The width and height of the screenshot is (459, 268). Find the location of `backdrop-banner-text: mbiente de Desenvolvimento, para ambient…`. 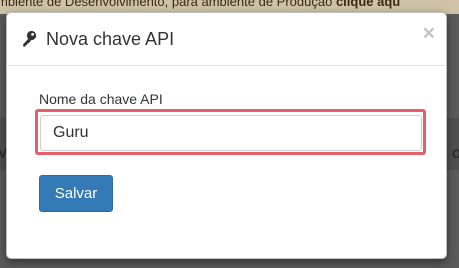

backdrop-banner-text: mbiente de Desenvolvimento, para ambient… is located at coordinates (200, 4).